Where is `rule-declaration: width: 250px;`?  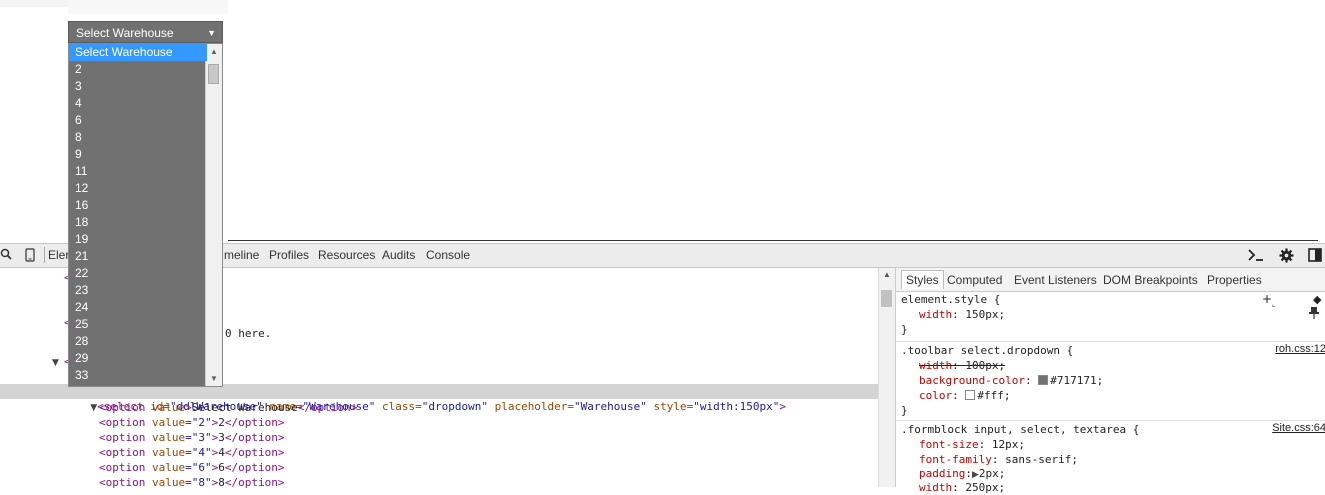
rule-declaration: width: 250px; is located at coordinates (962, 487).